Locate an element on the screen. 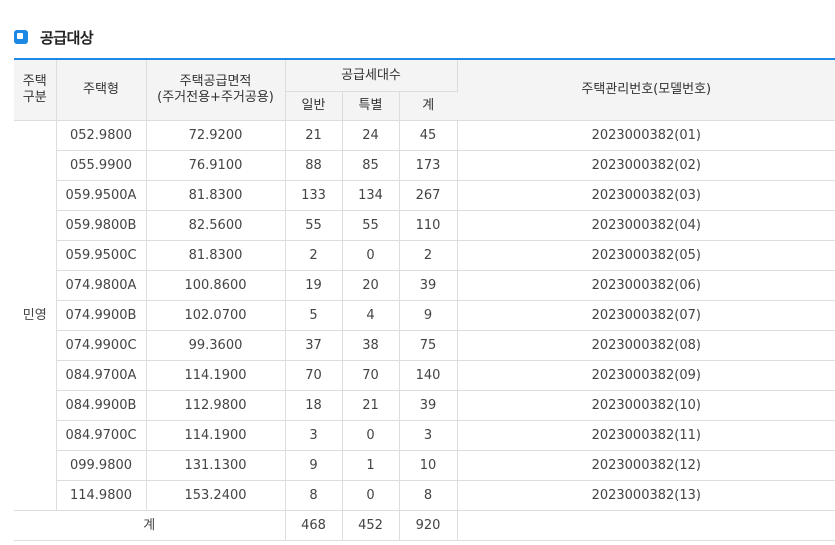  table-row: 055.9900 76.9100 88 85 173 2023000382(02) is located at coordinates (424, 165).